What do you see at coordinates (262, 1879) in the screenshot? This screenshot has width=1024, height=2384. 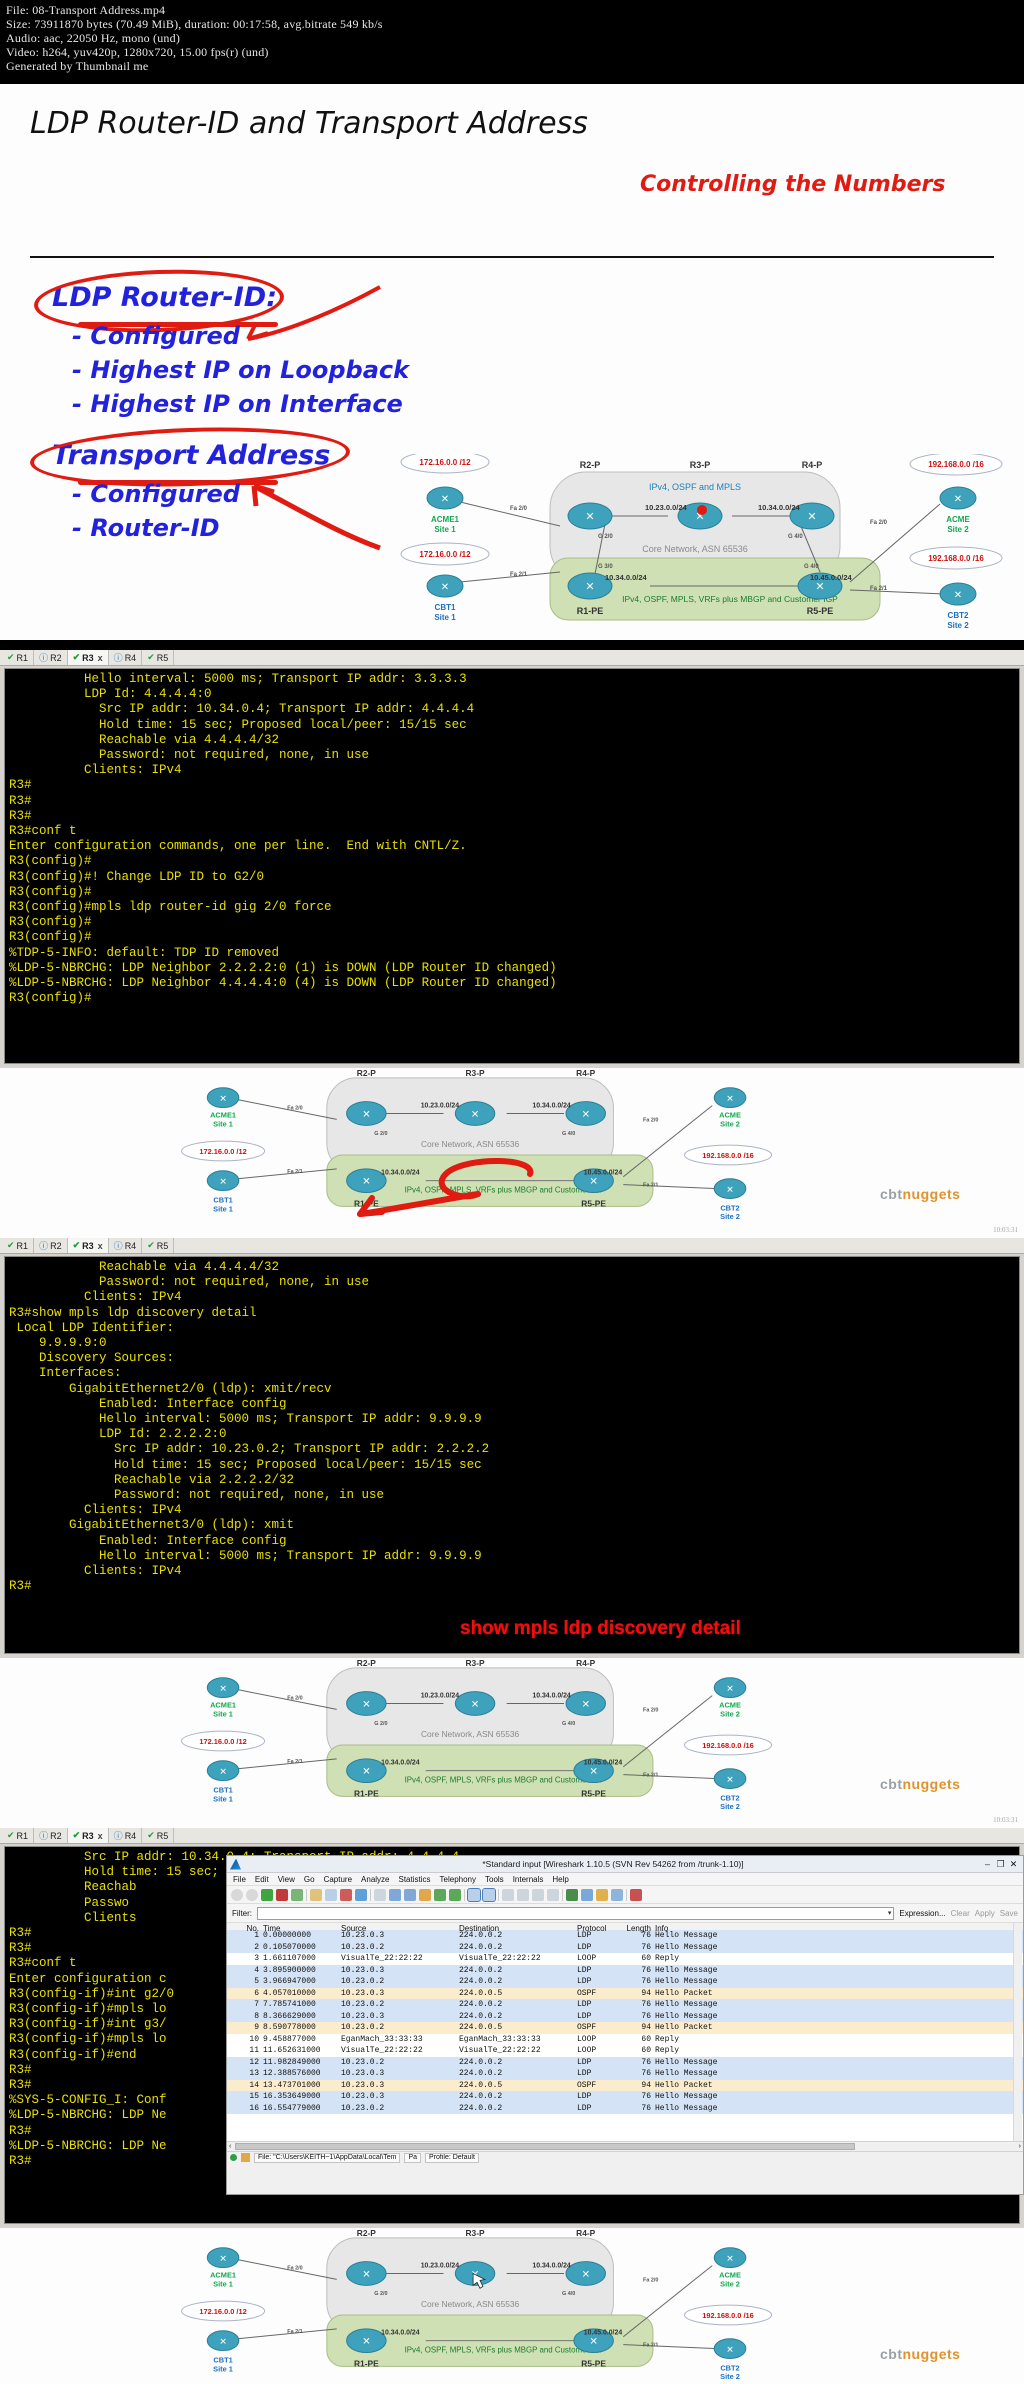 I see `menu-edit: Edit` at bounding box center [262, 1879].